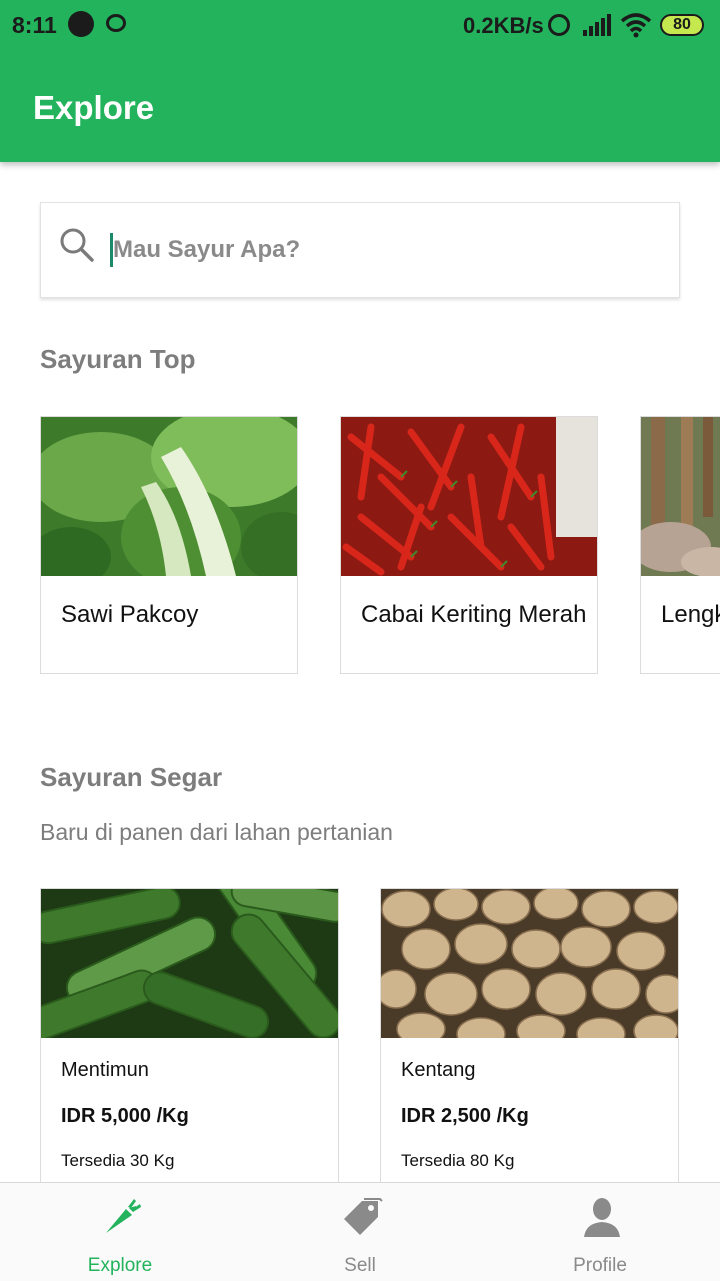 Image resolution: width=720 pixels, height=1281 pixels. What do you see at coordinates (383, 250) in the screenshot?
I see `search-input` at bounding box center [383, 250].